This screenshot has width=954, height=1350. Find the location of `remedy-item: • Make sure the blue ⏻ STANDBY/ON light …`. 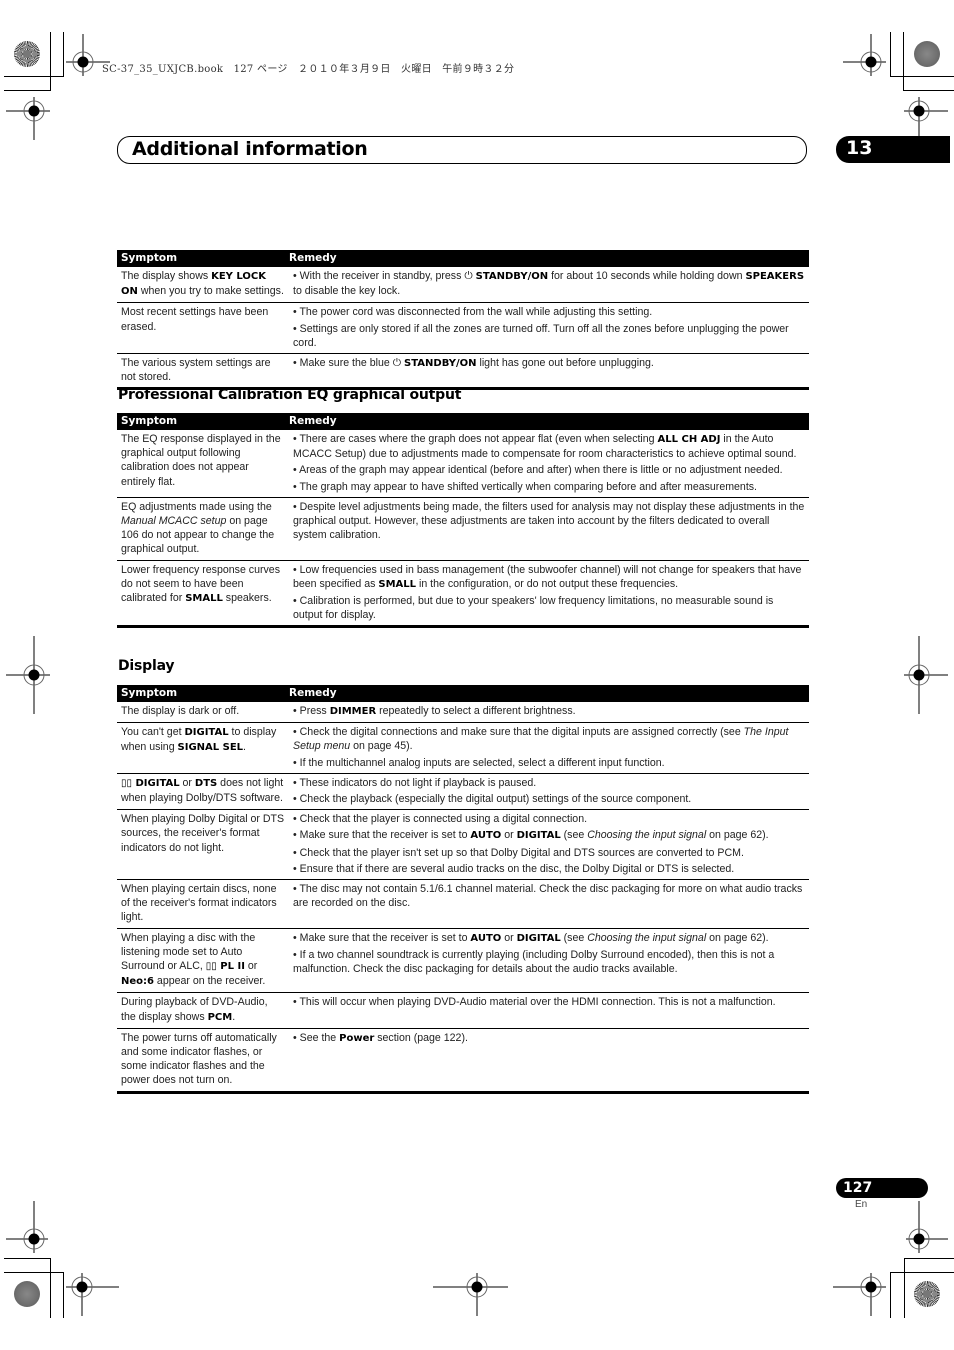

remedy-item: • Make sure the blue ⏻ STANDBY/ON light … is located at coordinates (473, 363).